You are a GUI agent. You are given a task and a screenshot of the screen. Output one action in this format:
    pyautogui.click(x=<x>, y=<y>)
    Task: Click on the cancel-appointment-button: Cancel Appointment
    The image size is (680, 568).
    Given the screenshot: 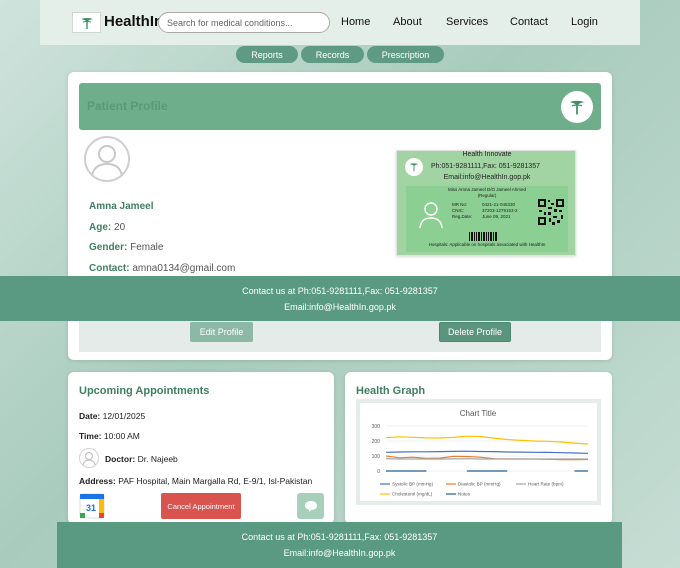 What is the action you would take?
    pyautogui.click(x=201, y=506)
    